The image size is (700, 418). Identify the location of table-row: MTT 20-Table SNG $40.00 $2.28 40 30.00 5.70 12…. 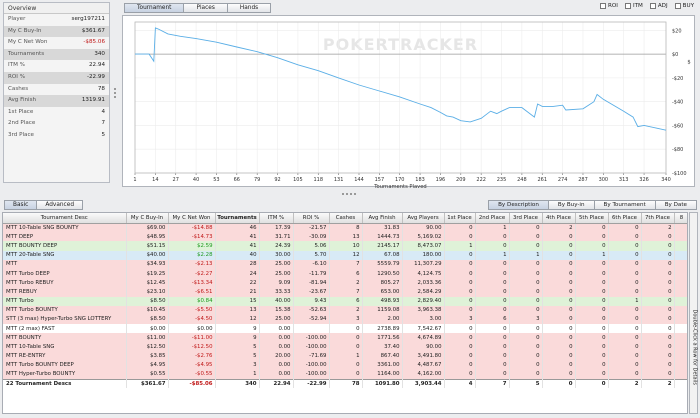
(345, 255).